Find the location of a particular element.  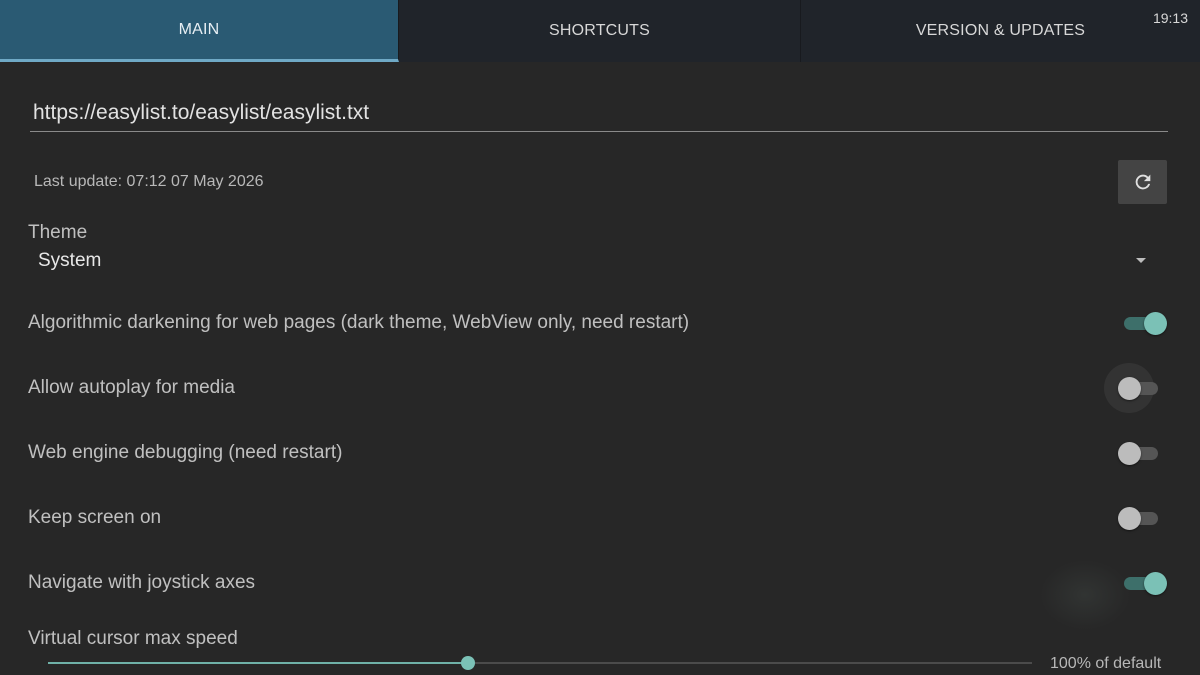

setting-keep-screen-on: Keep screen on is located at coordinates (600, 525).